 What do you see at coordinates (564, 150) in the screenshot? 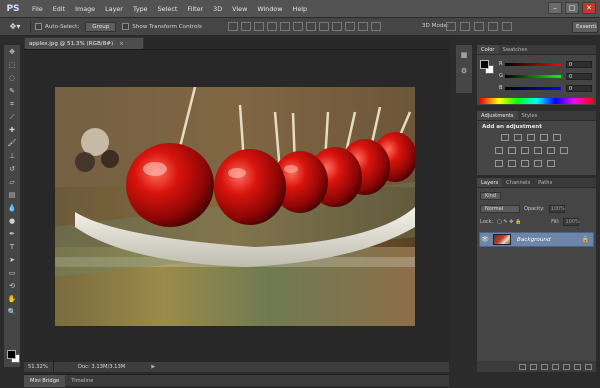
I see `color-lookup-icon` at bounding box center [564, 150].